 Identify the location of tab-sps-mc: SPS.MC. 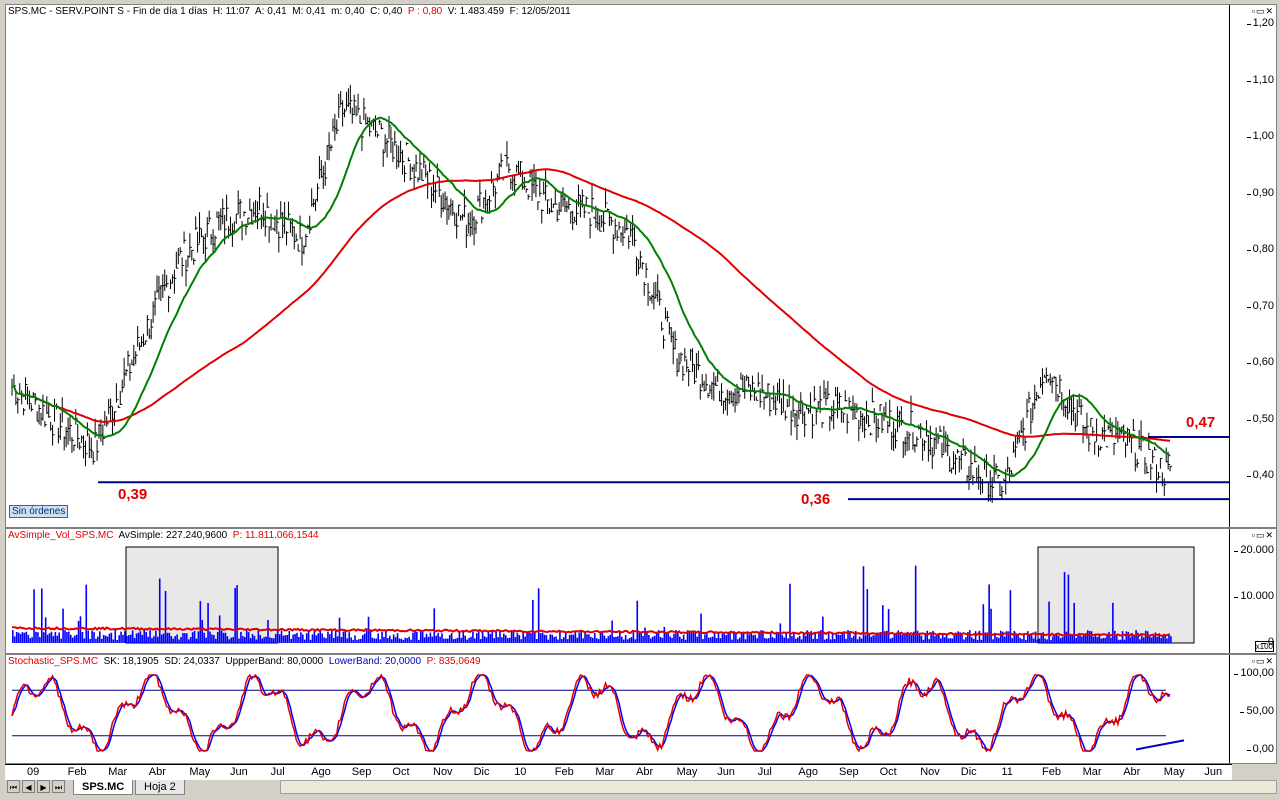
(103, 787).